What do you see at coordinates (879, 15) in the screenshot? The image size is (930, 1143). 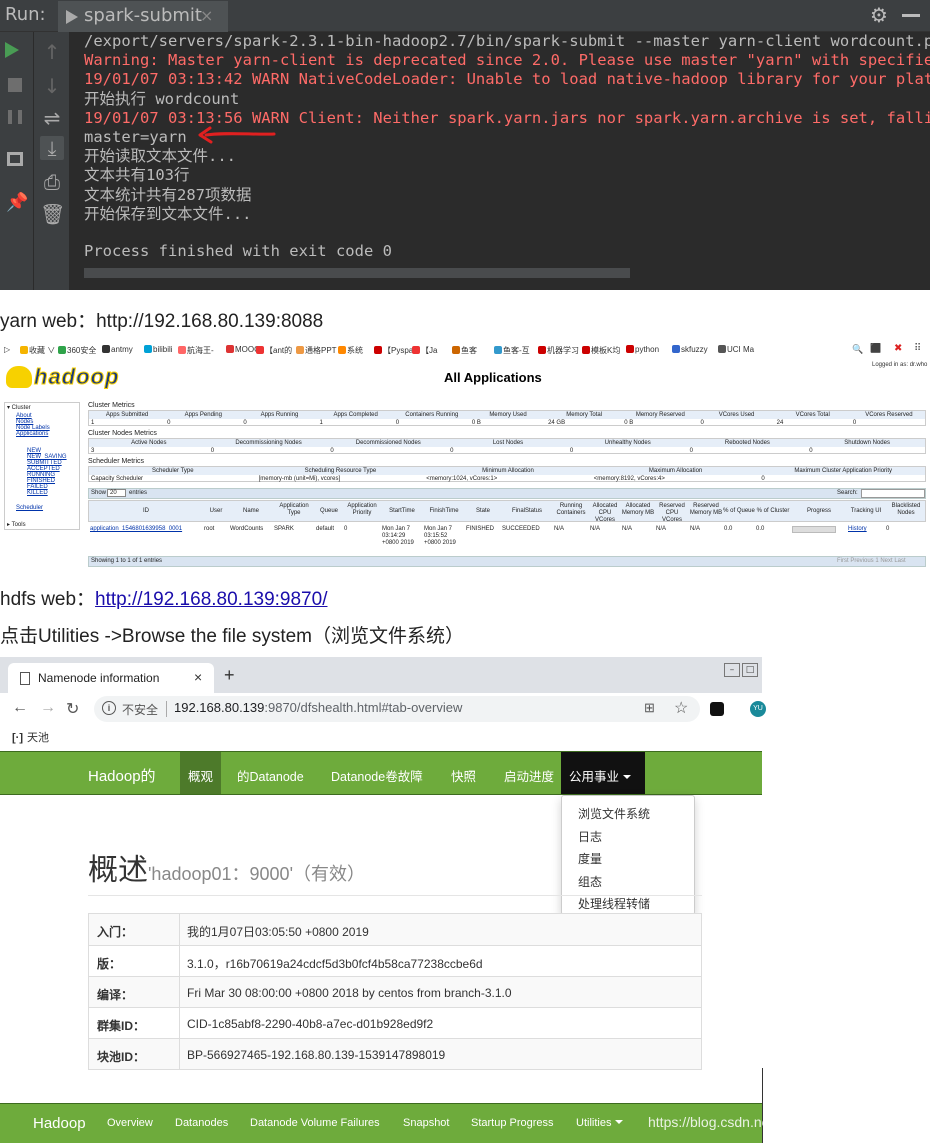 I see `gear-icon: ⚙` at bounding box center [879, 15].